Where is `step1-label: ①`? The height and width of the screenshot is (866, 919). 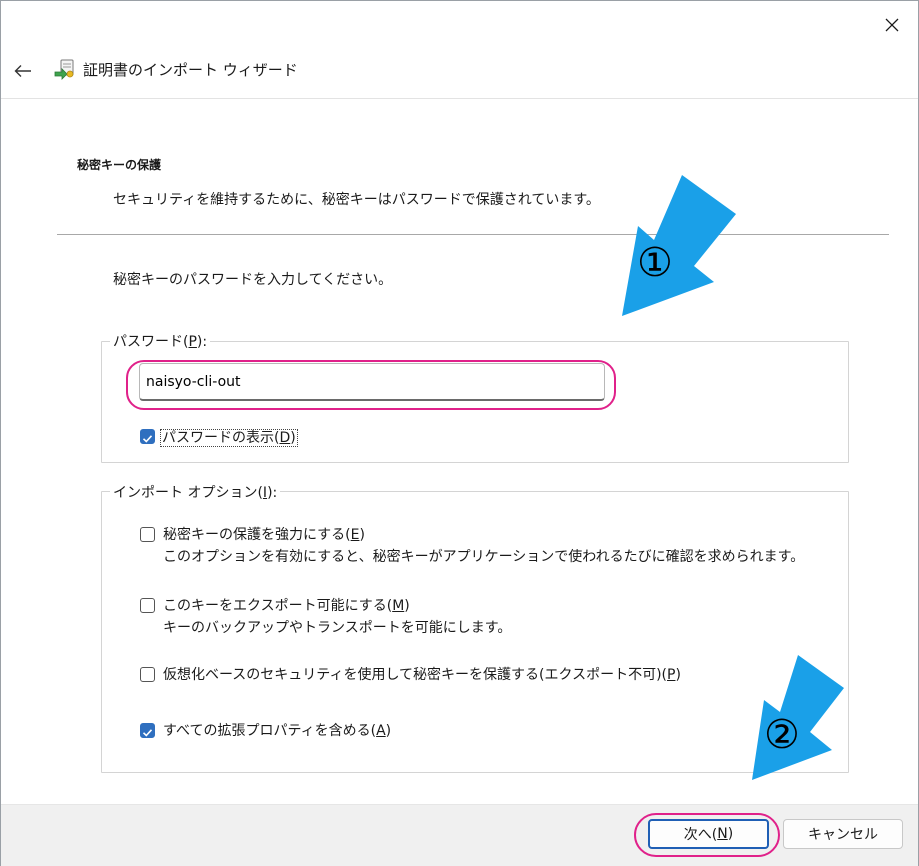 step1-label: ① is located at coordinates (655, 263).